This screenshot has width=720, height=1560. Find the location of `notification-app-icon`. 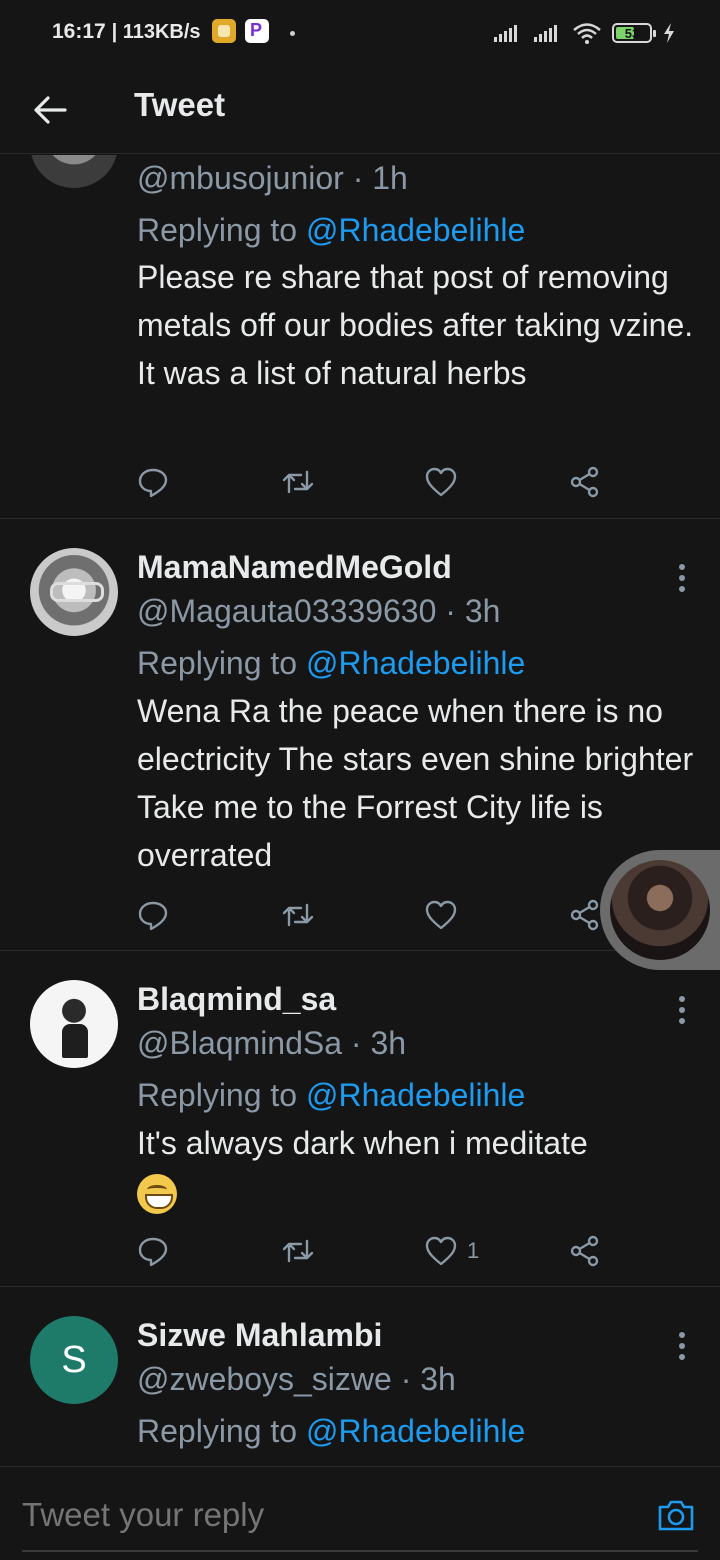

notification-app-icon is located at coordinates (224, 31).